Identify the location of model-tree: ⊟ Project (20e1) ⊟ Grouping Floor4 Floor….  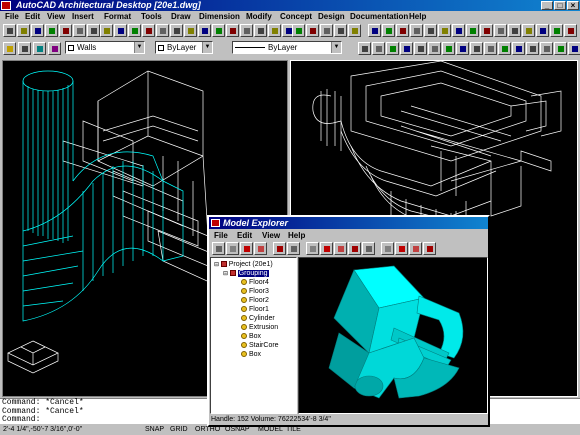
(253, 335).